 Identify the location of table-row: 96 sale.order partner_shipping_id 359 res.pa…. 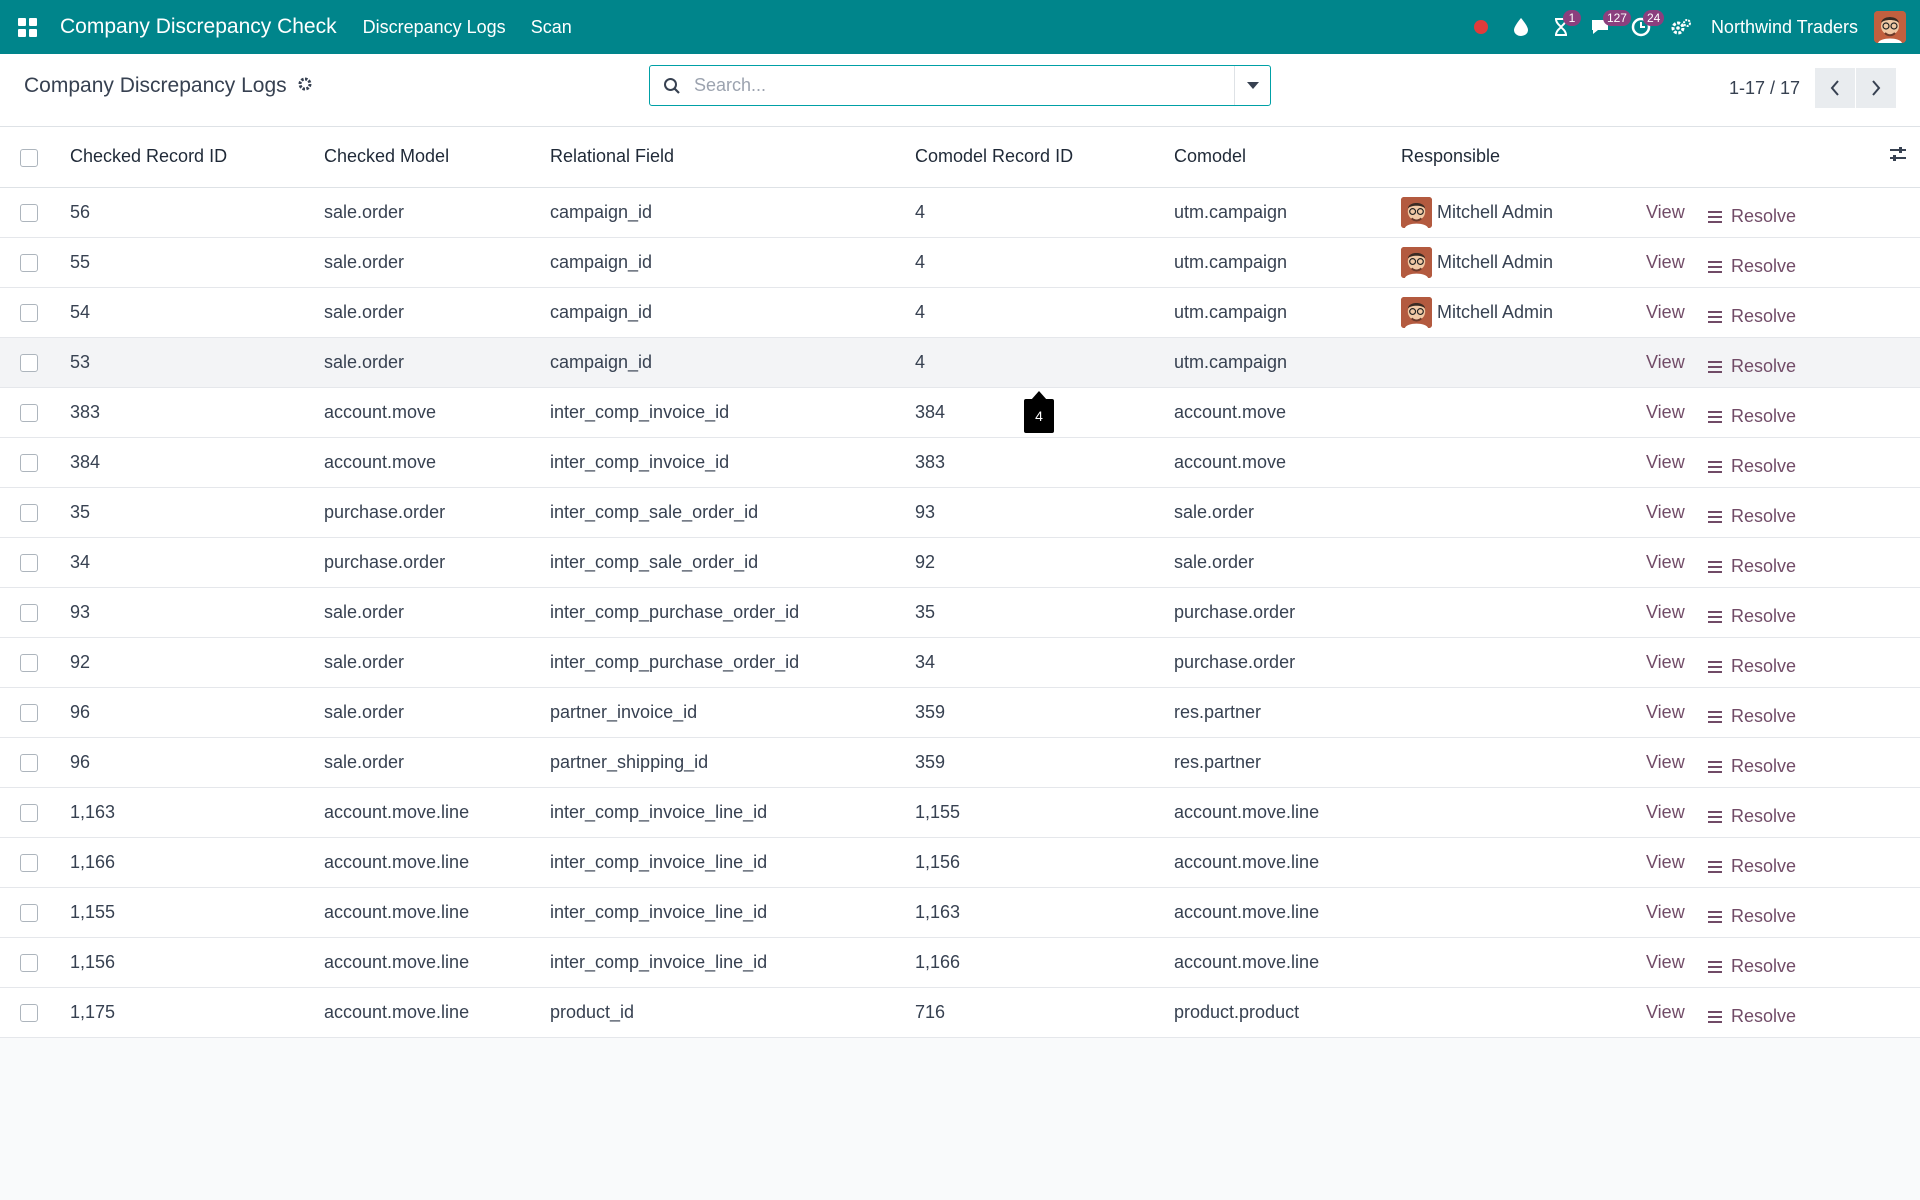
(960, 762).